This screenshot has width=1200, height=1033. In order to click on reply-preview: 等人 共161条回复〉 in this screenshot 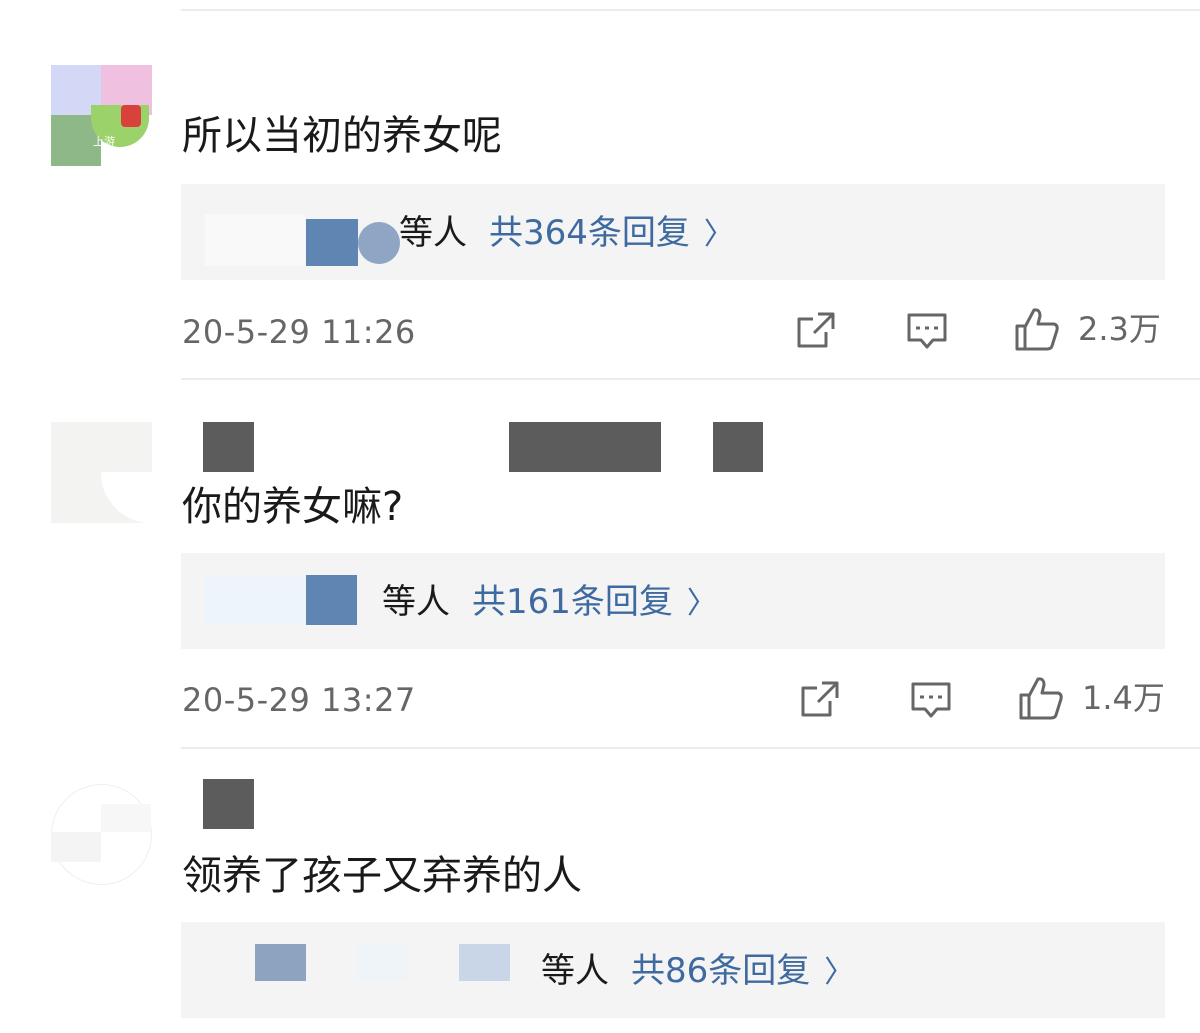, I will do `click(673, 601)`.